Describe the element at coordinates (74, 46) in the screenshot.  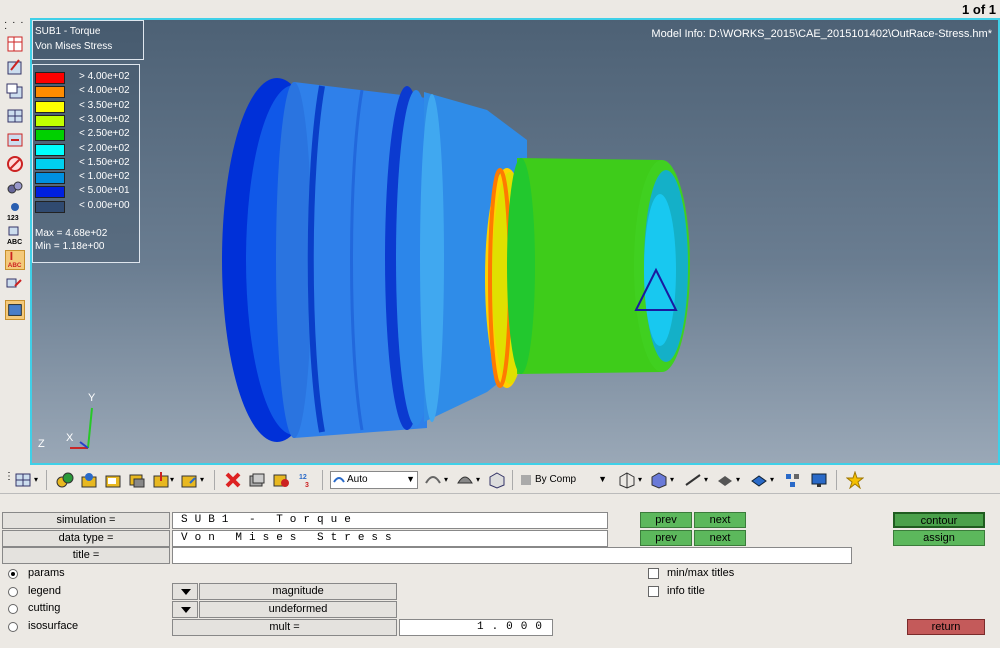
I see `datatype-title: Von Mises Stress` at that location.